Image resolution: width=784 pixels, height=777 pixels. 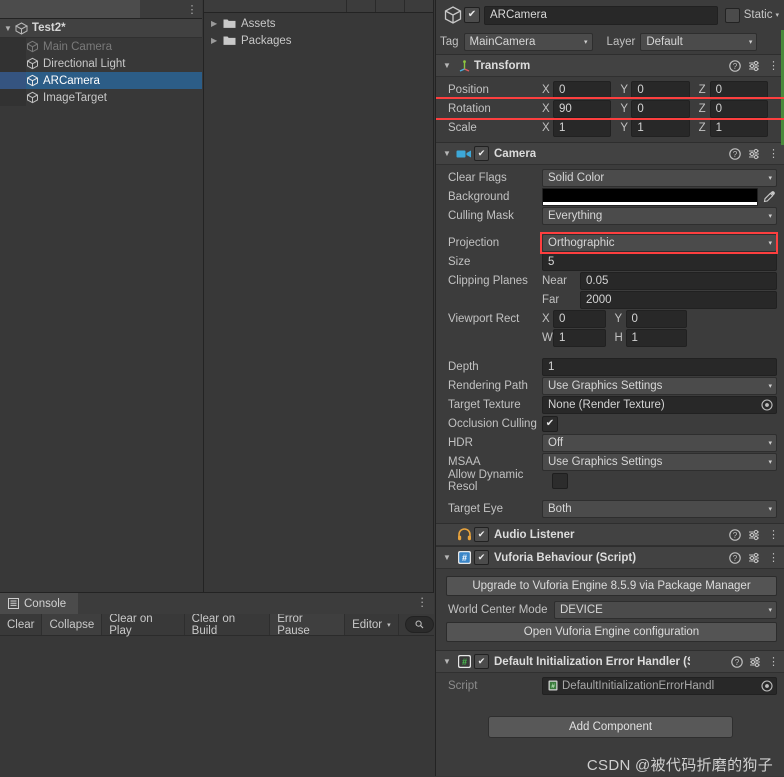 What do you see at coordinates (481, 534) in the screenshot?
I see `audio-listener-enabled-checkbox: ✔` at bounding box center [481, 534].